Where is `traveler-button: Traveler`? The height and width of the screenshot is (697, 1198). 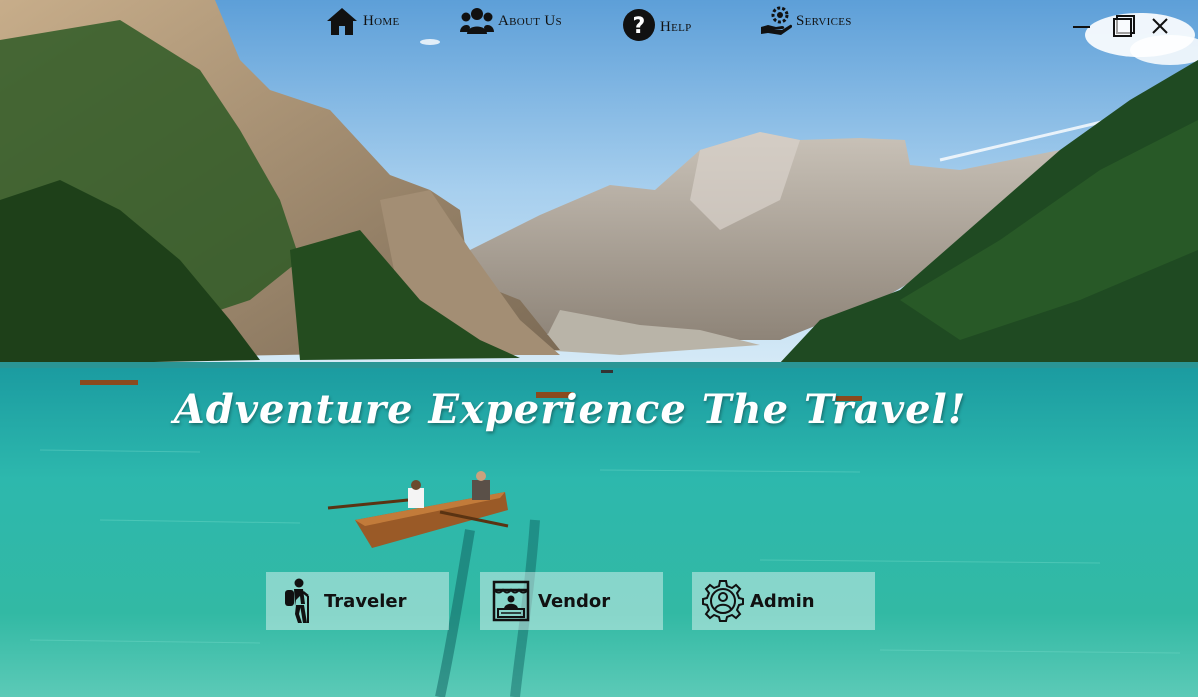
traveler-button: Traveler is located at coordinates (357, 601).